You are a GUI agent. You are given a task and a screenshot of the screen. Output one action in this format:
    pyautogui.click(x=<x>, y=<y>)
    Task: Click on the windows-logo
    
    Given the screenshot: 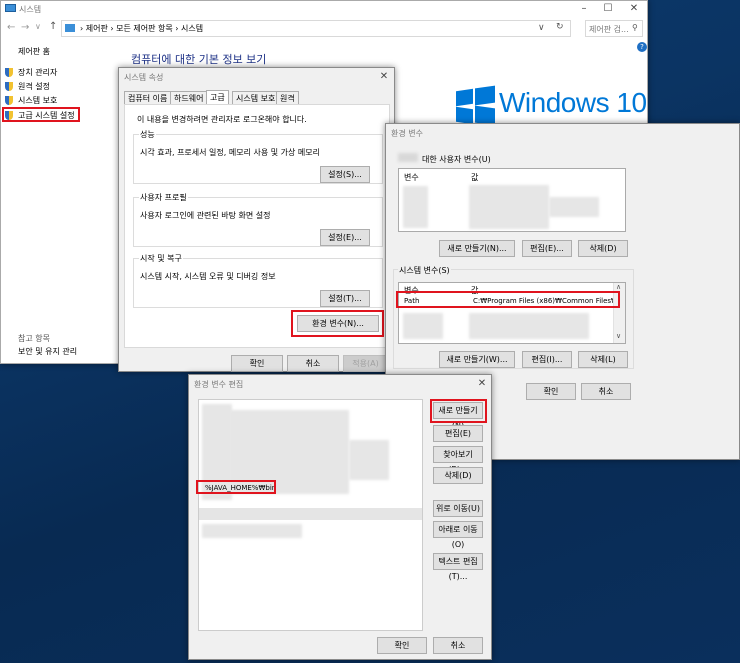 What is the action you would take?
    pyautogui.click(x=476, y=105)
    